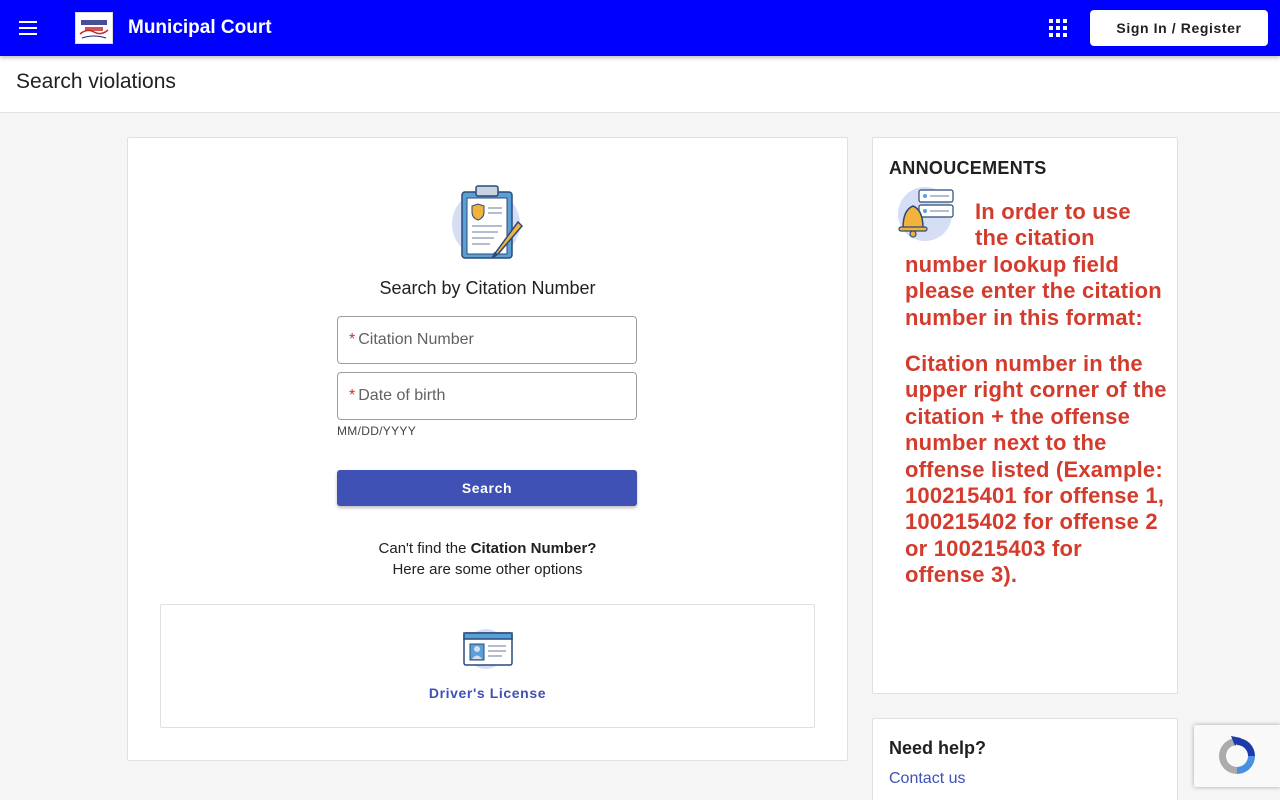 This screenshot has width=1280, height=800. I want to click on date-of-birth-field: *, so click(487, 396).